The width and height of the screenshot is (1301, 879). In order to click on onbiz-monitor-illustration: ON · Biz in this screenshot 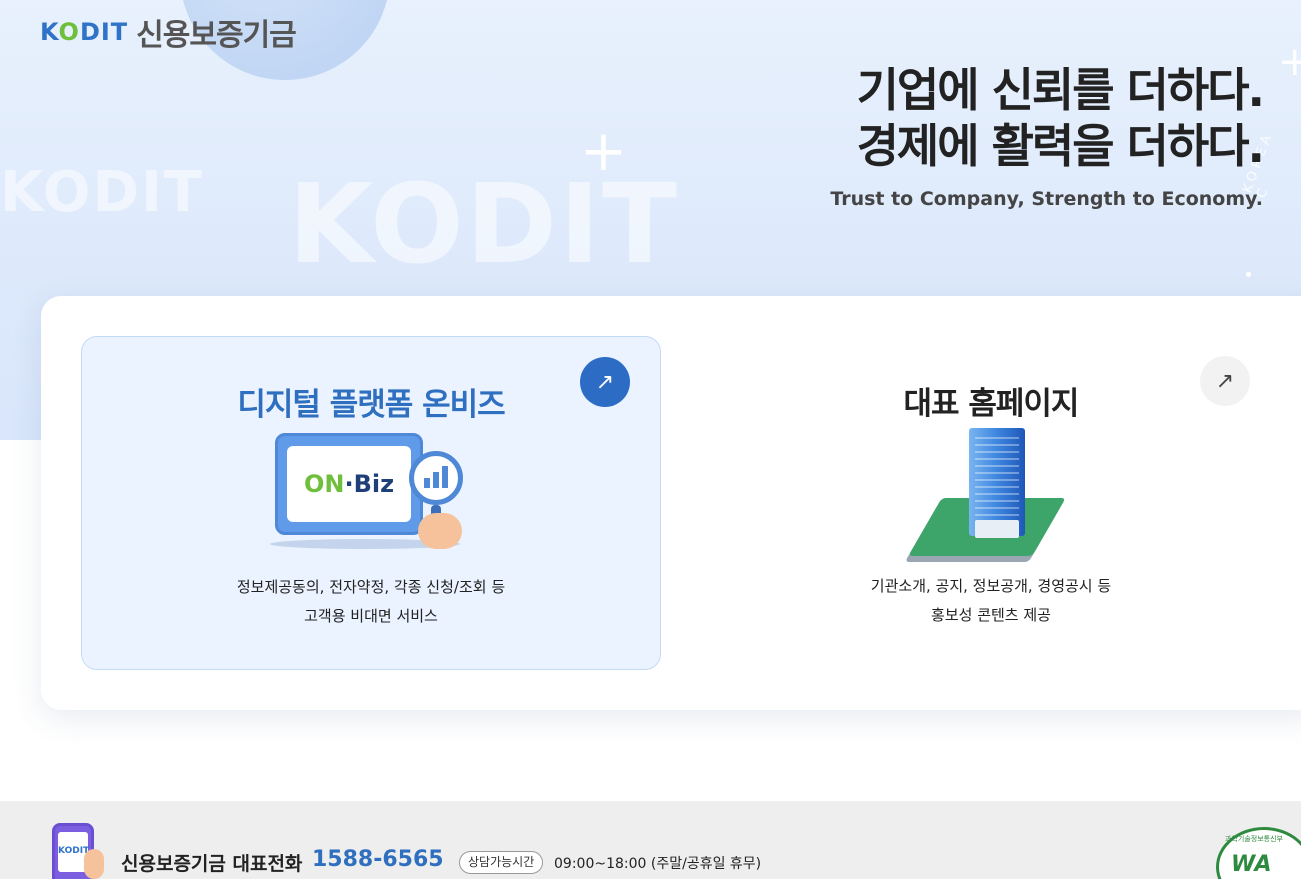, I will do `click(349, 484)`.